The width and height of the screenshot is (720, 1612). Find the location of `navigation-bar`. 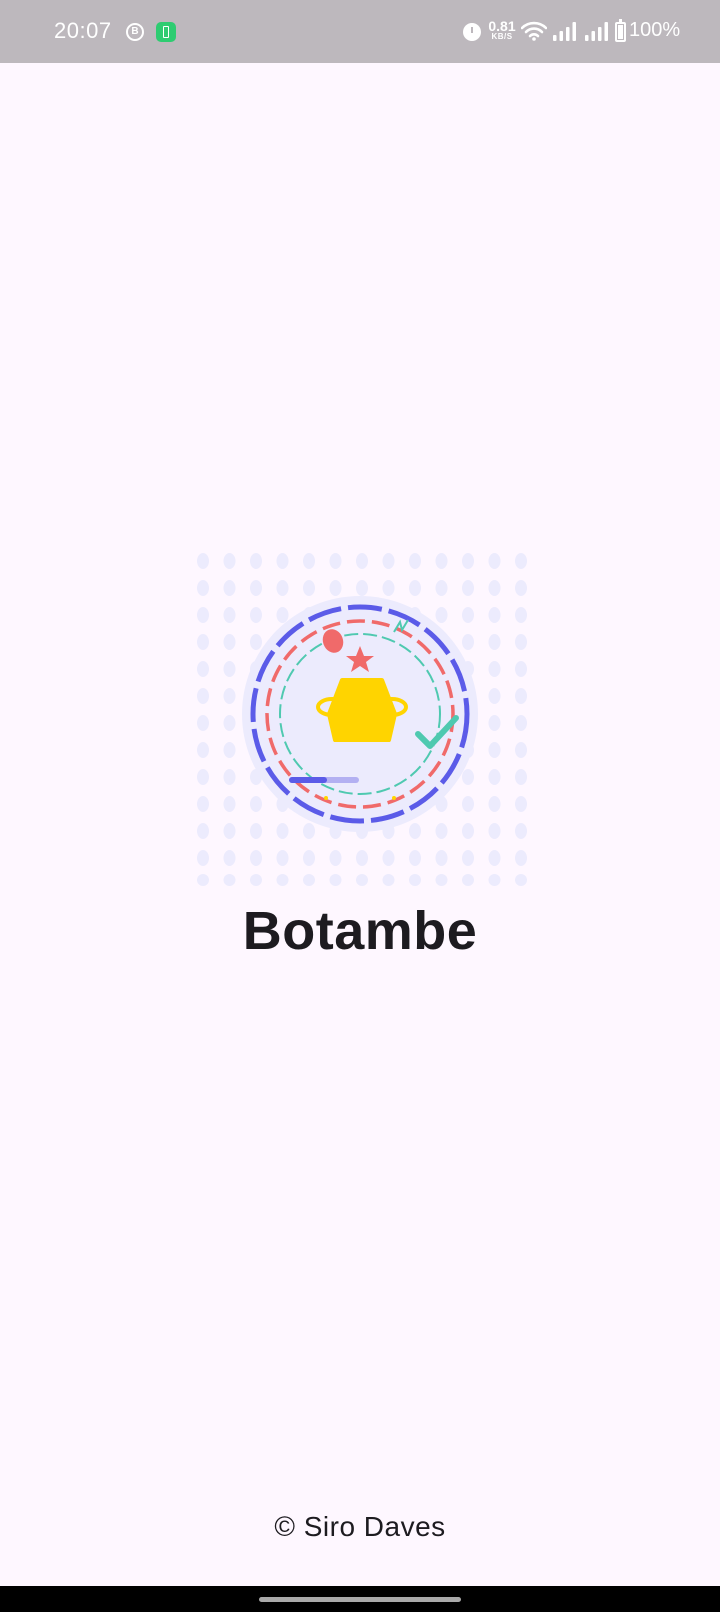

navigation-bar is located at coordinates (360, 1599).